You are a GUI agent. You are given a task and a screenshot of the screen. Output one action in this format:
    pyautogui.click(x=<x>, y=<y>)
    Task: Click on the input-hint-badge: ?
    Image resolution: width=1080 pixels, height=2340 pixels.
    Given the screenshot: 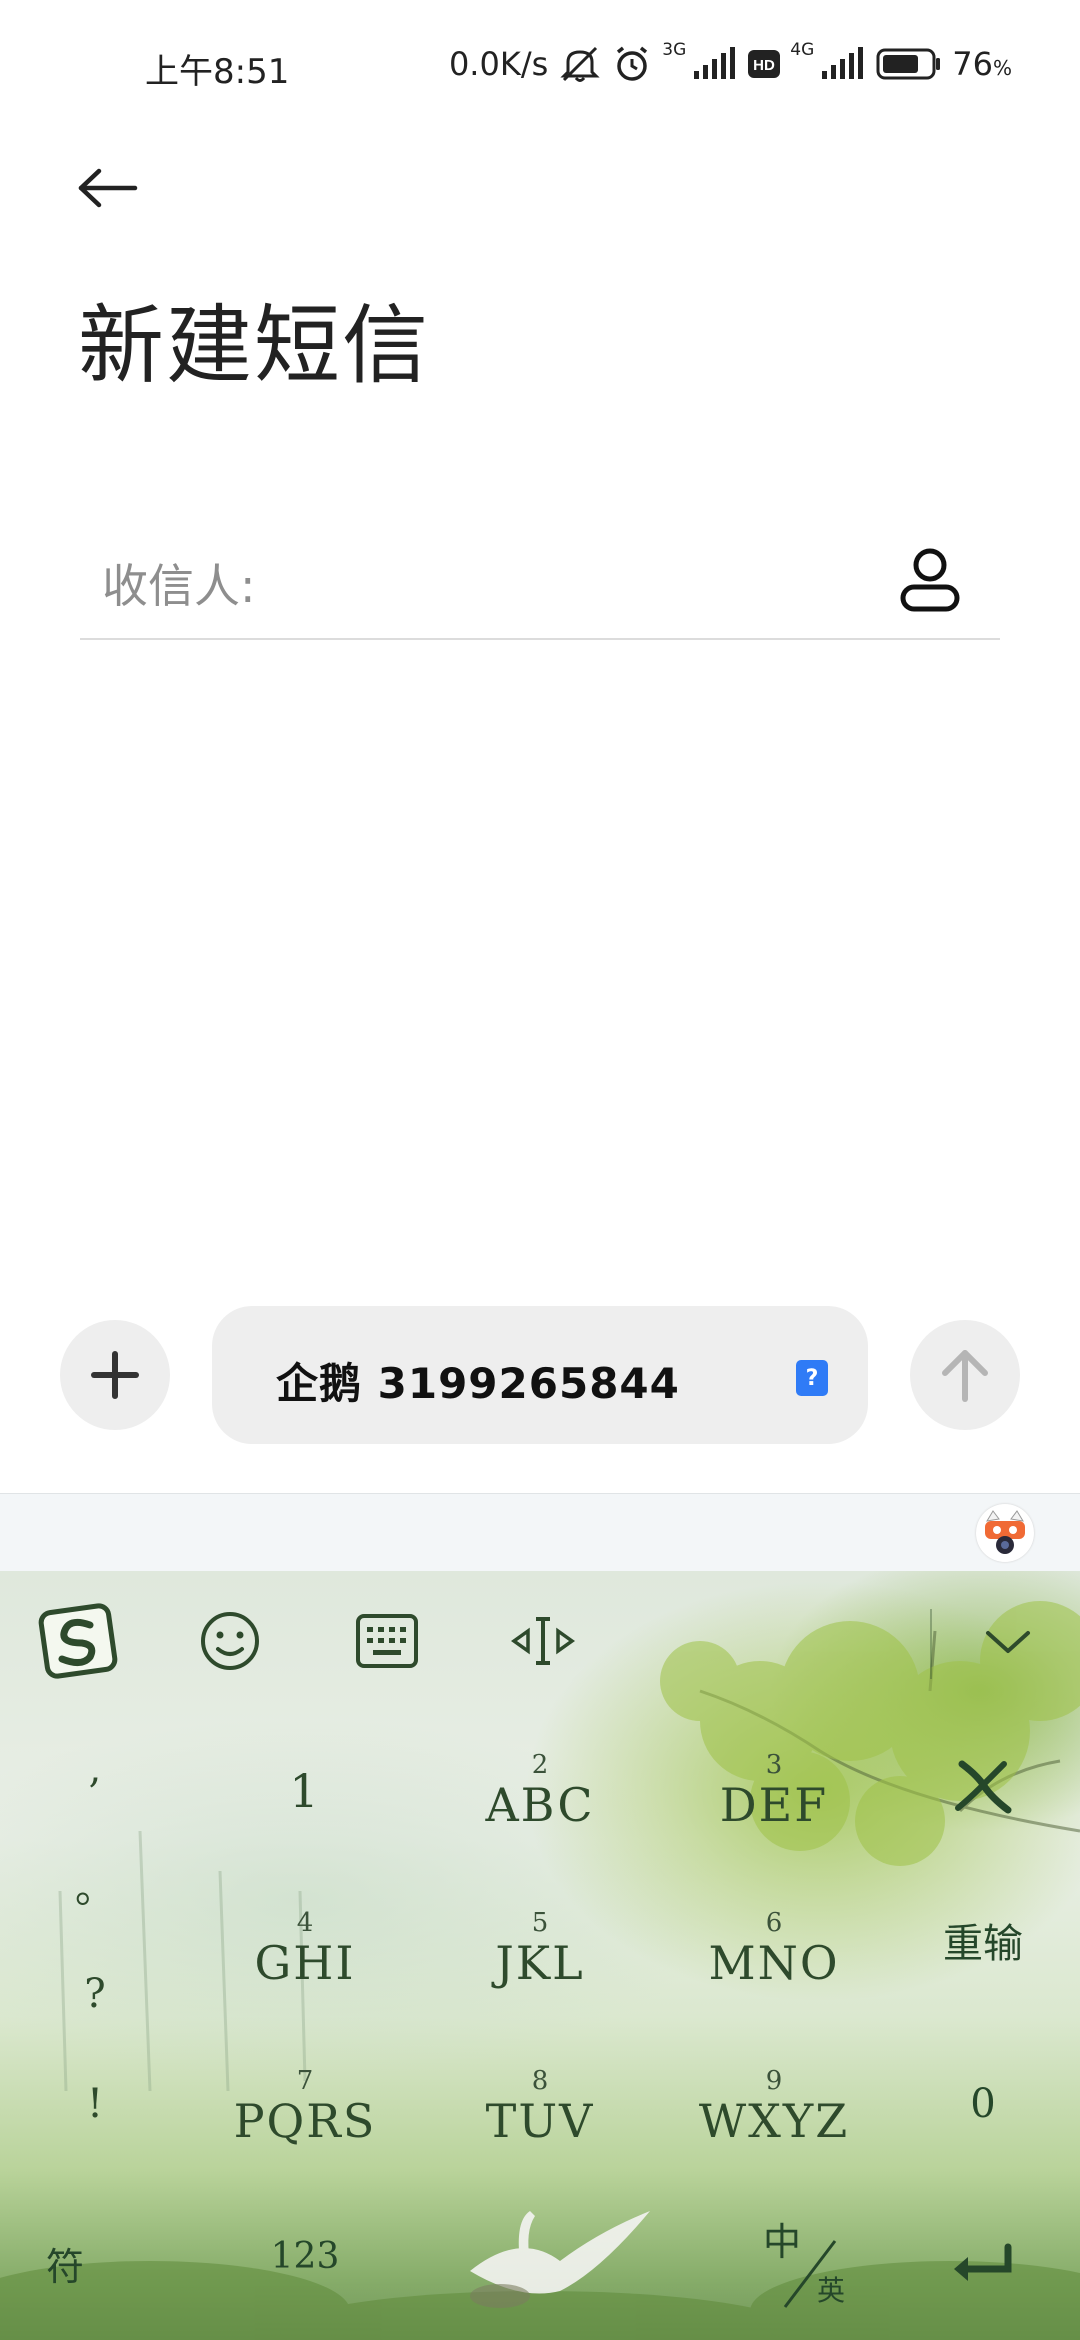 What is the action you would take?
    pyautogui.click(x=812, y=1378)
    